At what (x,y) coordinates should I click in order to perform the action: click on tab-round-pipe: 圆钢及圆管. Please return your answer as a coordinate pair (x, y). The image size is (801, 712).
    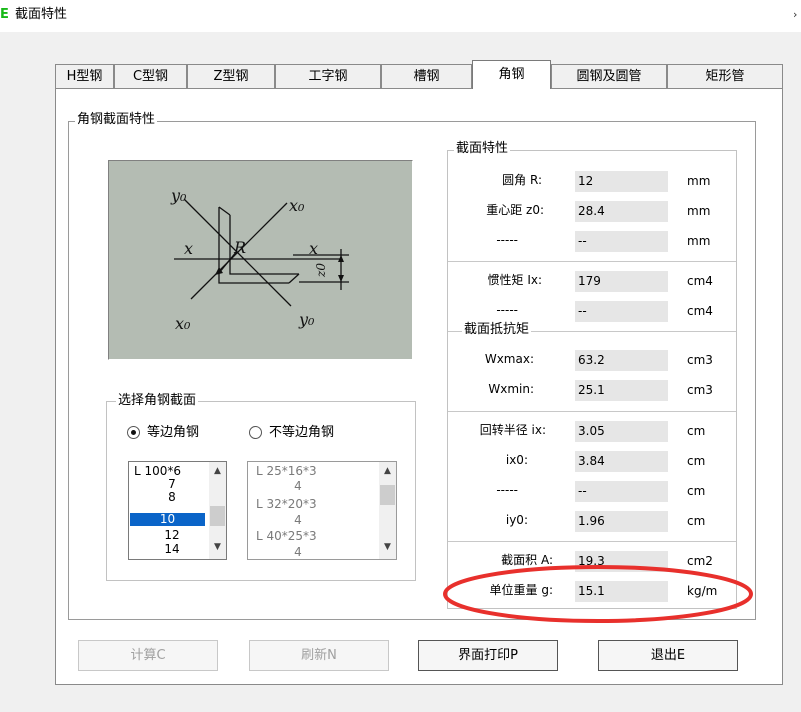
    Looking at the image, I should click on (609, 76).